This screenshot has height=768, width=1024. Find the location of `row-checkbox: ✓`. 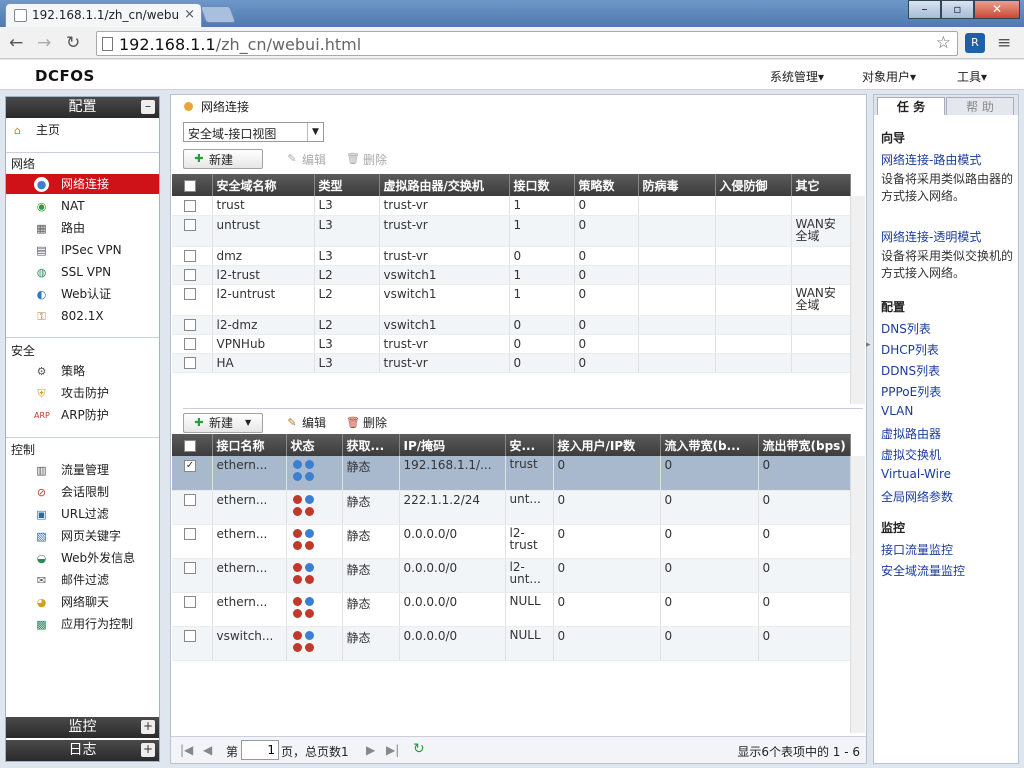

row-checkbox: ✓ is located at coordinates (192, 473).